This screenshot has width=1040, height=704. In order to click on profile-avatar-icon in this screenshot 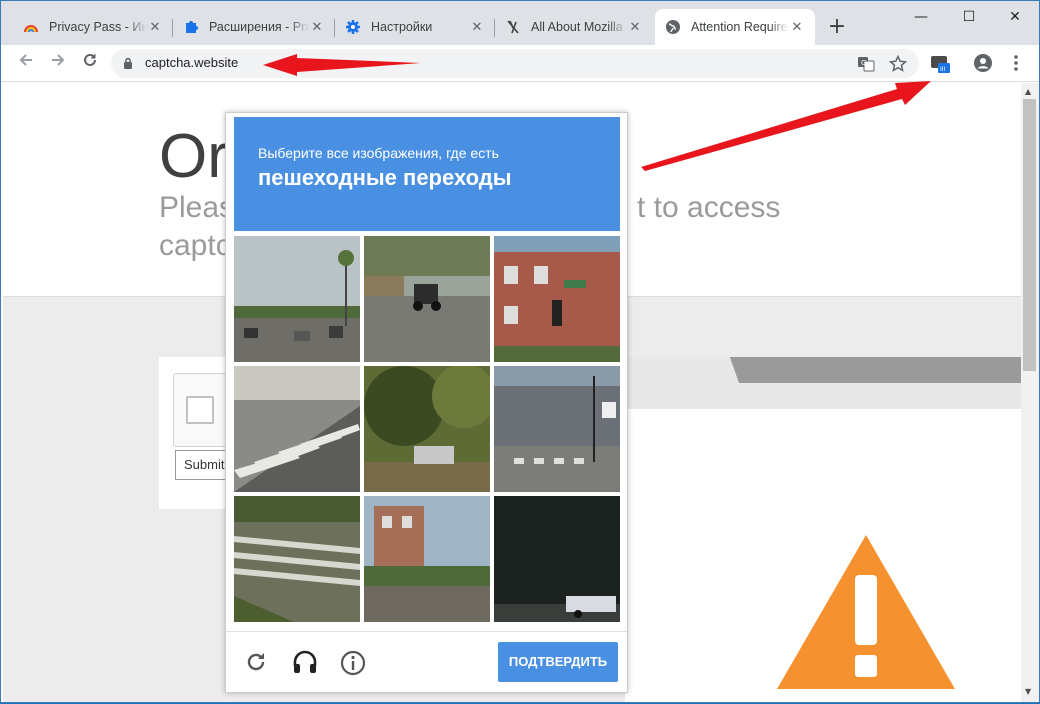, I will do `click(983, 63)`.